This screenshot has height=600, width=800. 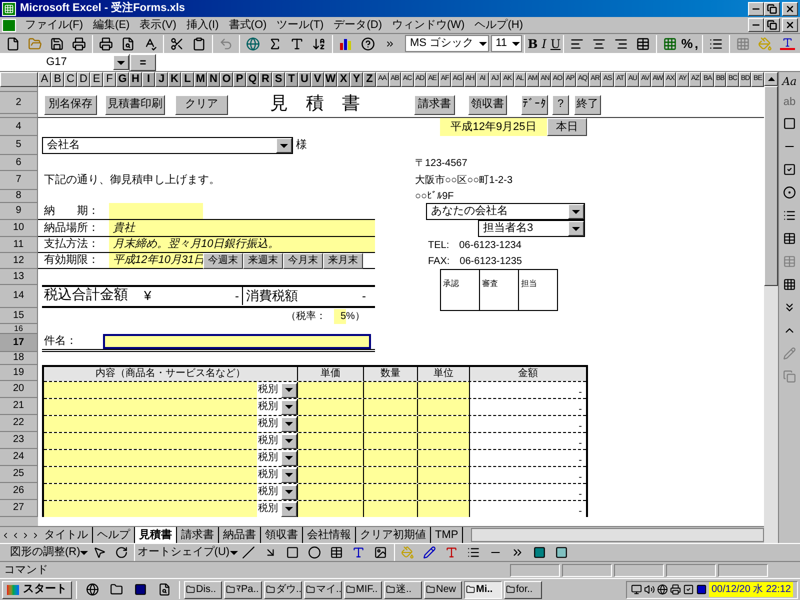 What do you see at coordinates (19, 145) in the screenshot?
I see `row-header: 5` at bounding box center [19, 145].